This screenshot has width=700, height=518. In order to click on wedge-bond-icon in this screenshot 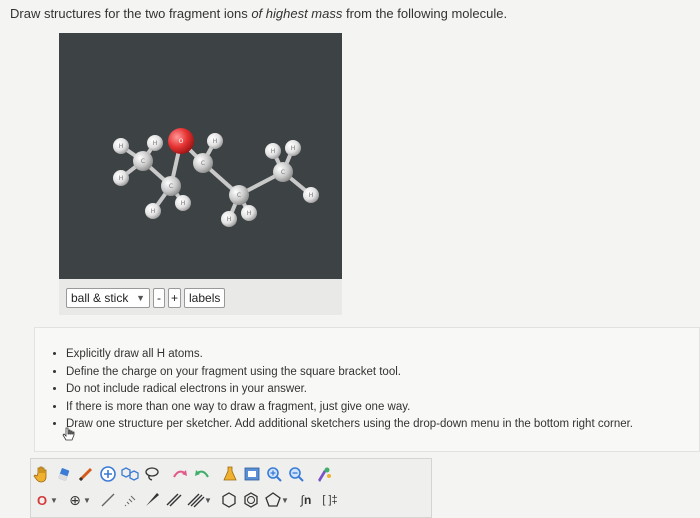, I will do `click(152, 500)`.